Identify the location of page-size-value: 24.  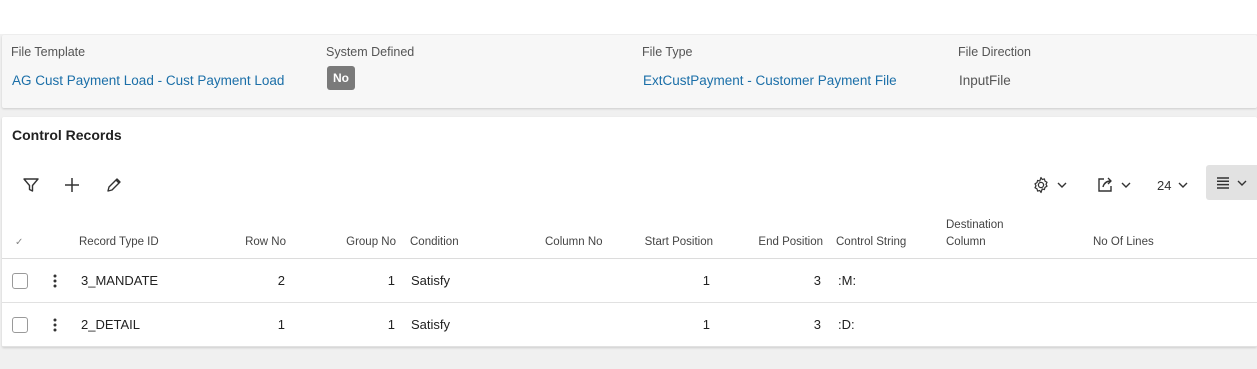
(1164, 185).